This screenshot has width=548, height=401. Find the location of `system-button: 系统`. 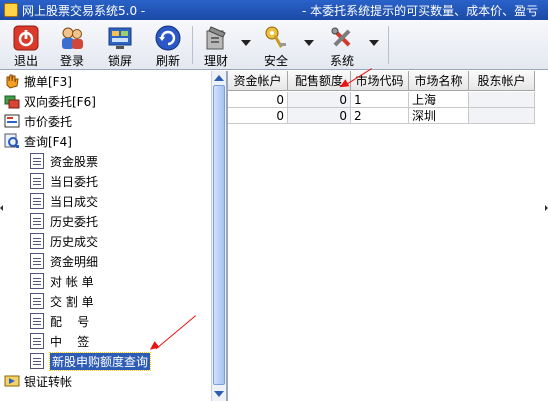

system-button: 系统 is located at coordinates (342, 45).